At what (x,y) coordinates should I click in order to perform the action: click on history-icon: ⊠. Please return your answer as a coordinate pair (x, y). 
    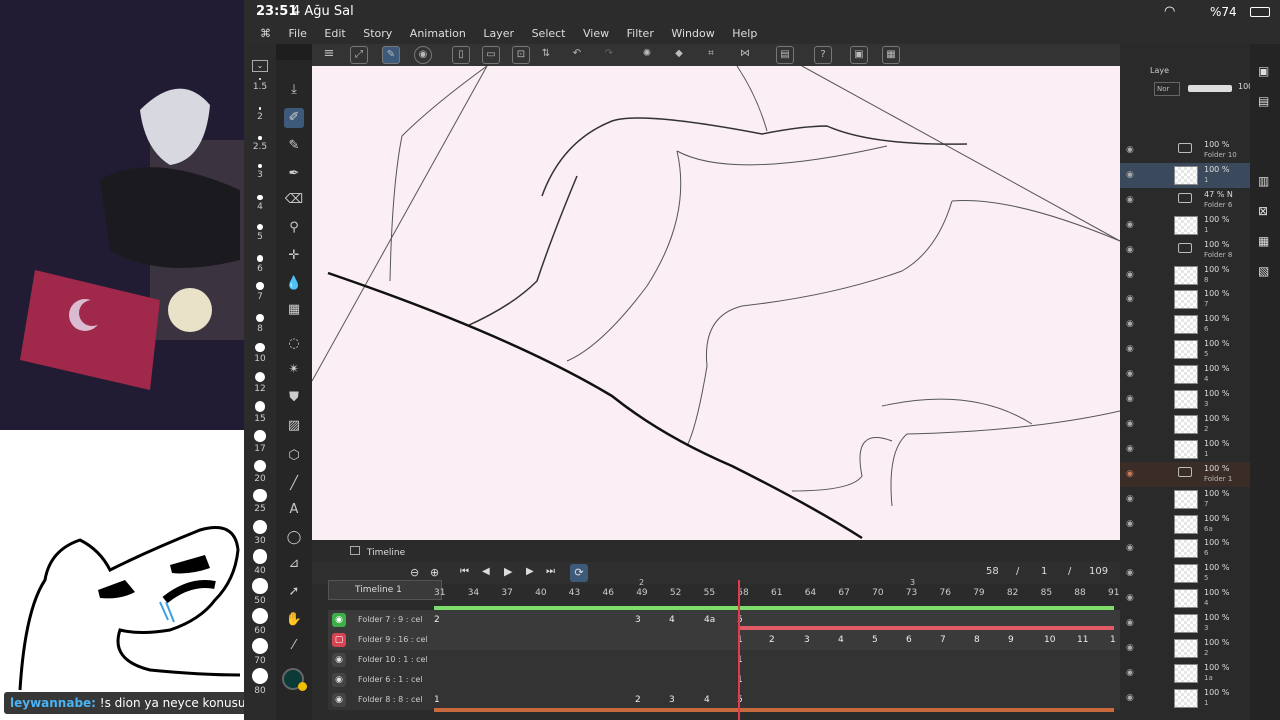
    Looking at the image, I should click on (1263, 211).